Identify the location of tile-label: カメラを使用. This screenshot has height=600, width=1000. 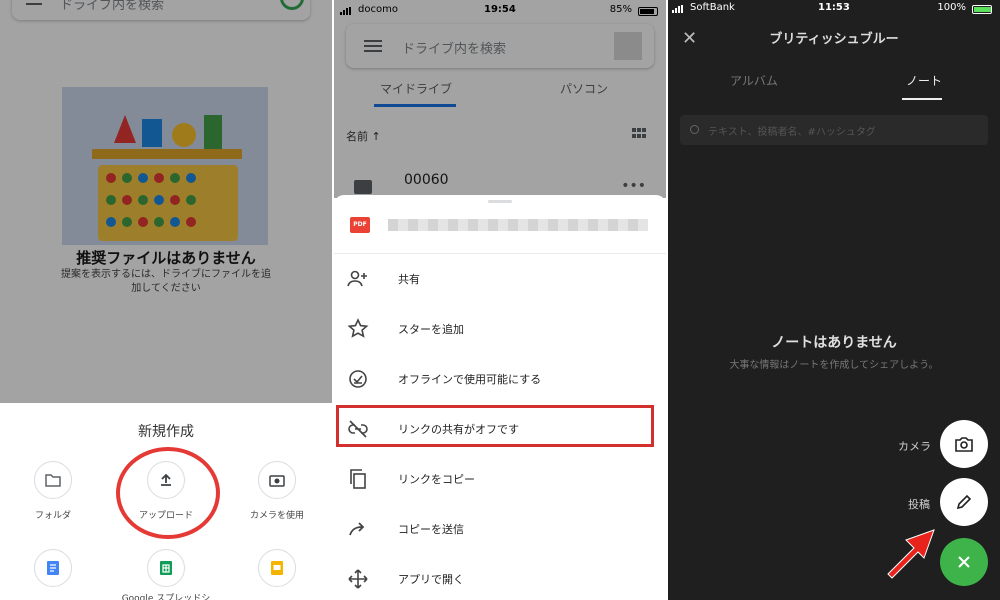
(276, 516).